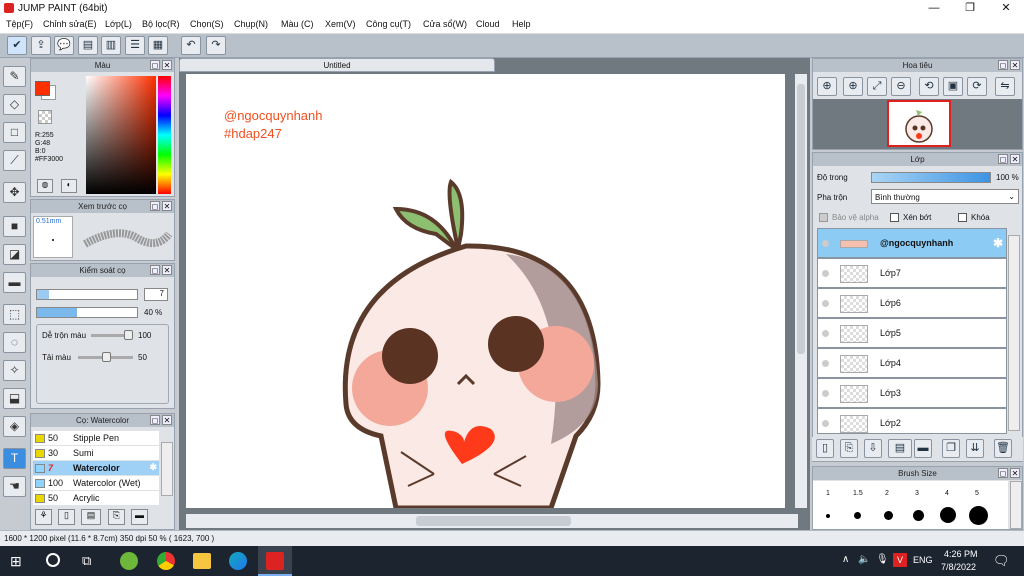 This screenshot has height=576, width=1024. What do you see at coordinates (877, 86) in the screenshot?
I see `fit-screen-icon: ⤢` at bounding box center [877, 86].